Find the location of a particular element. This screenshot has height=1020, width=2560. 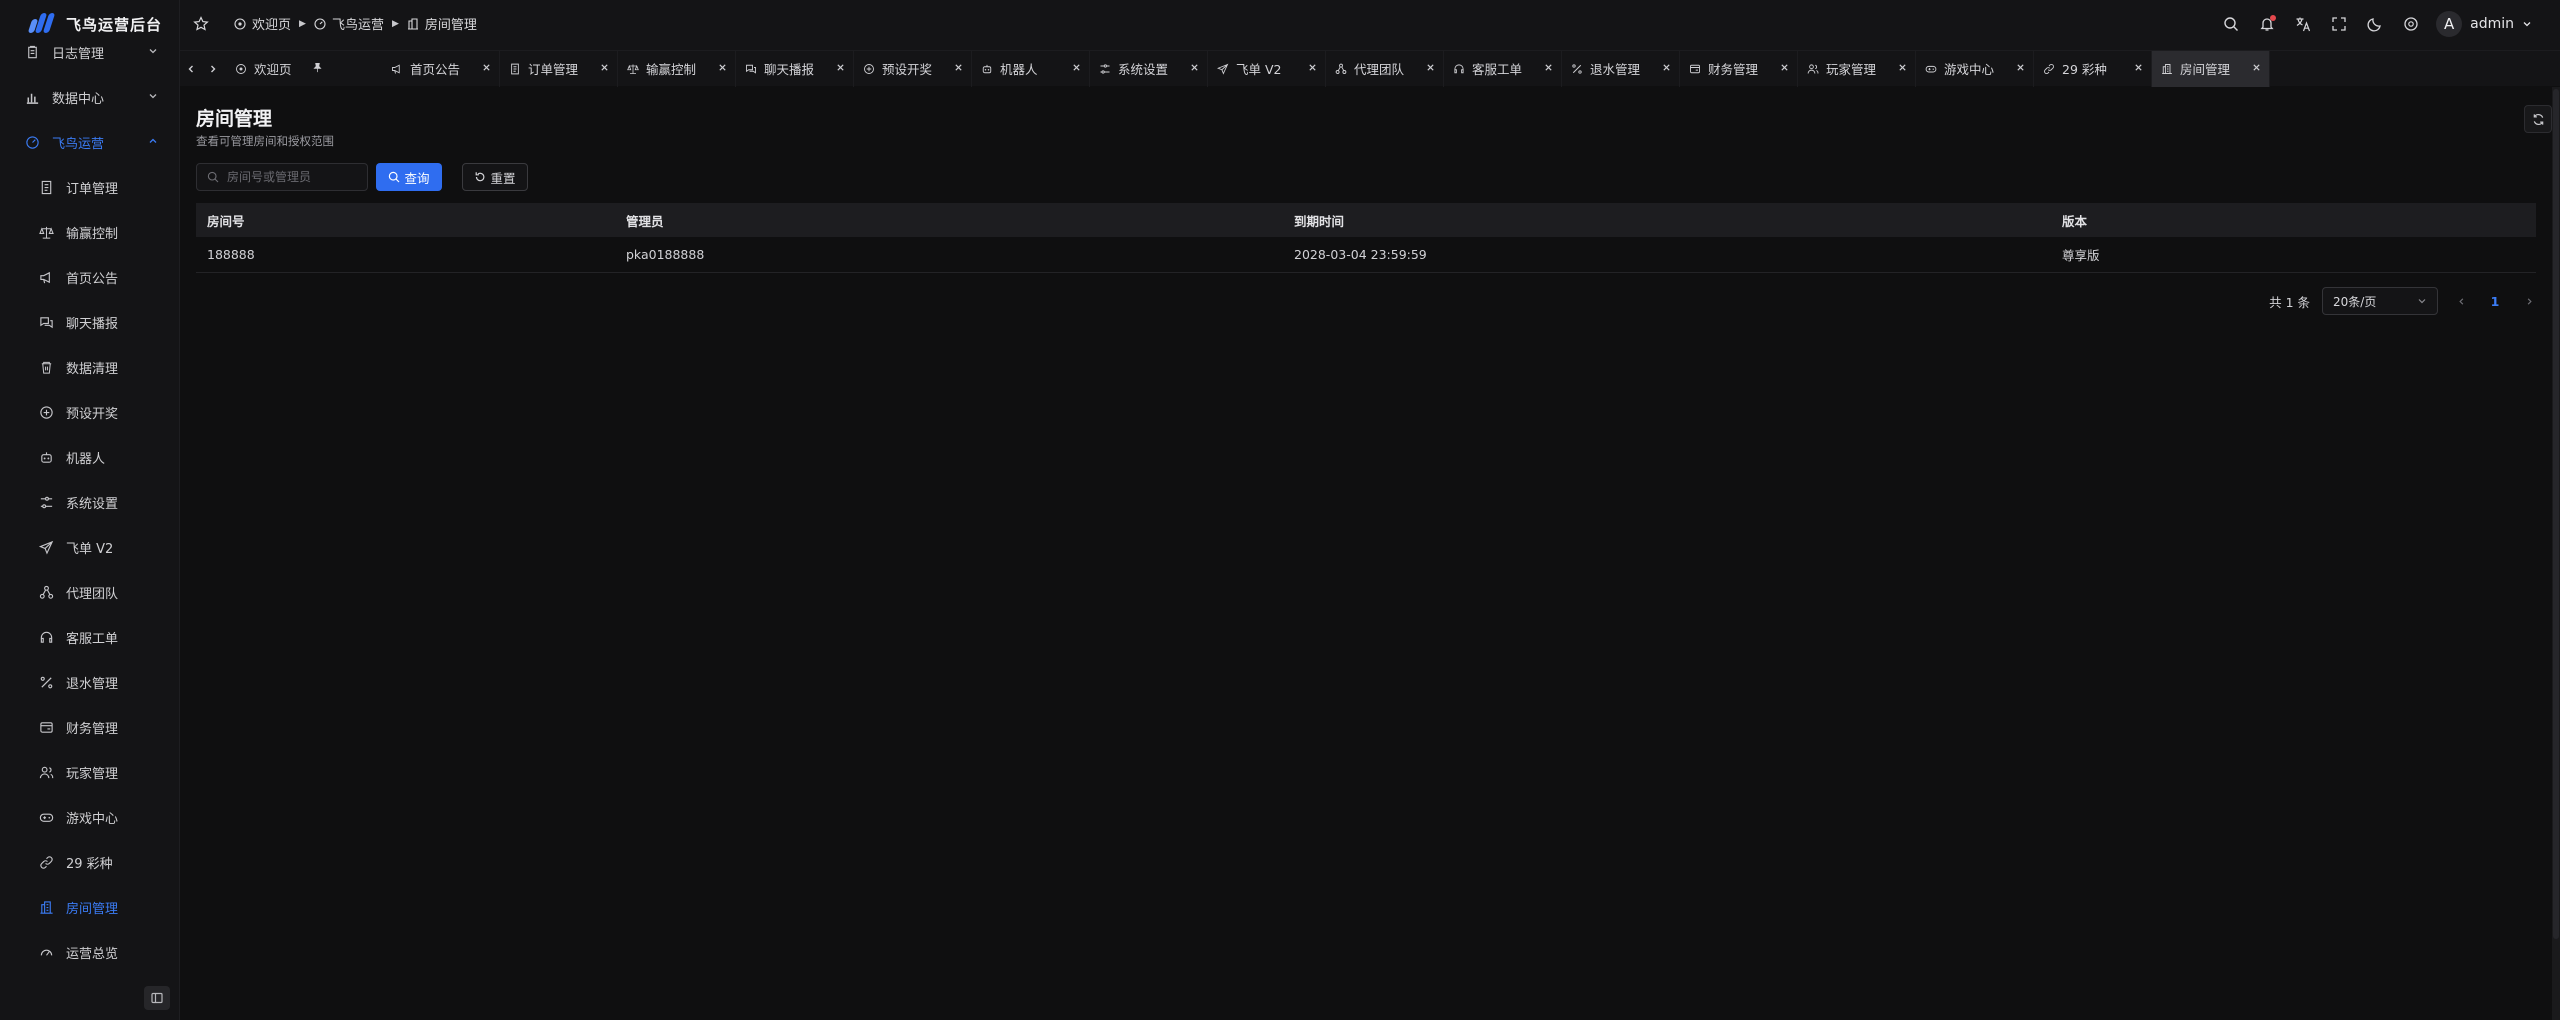

sidebar-item-11: 飞单 V2 is located at coordinates (89, 547).